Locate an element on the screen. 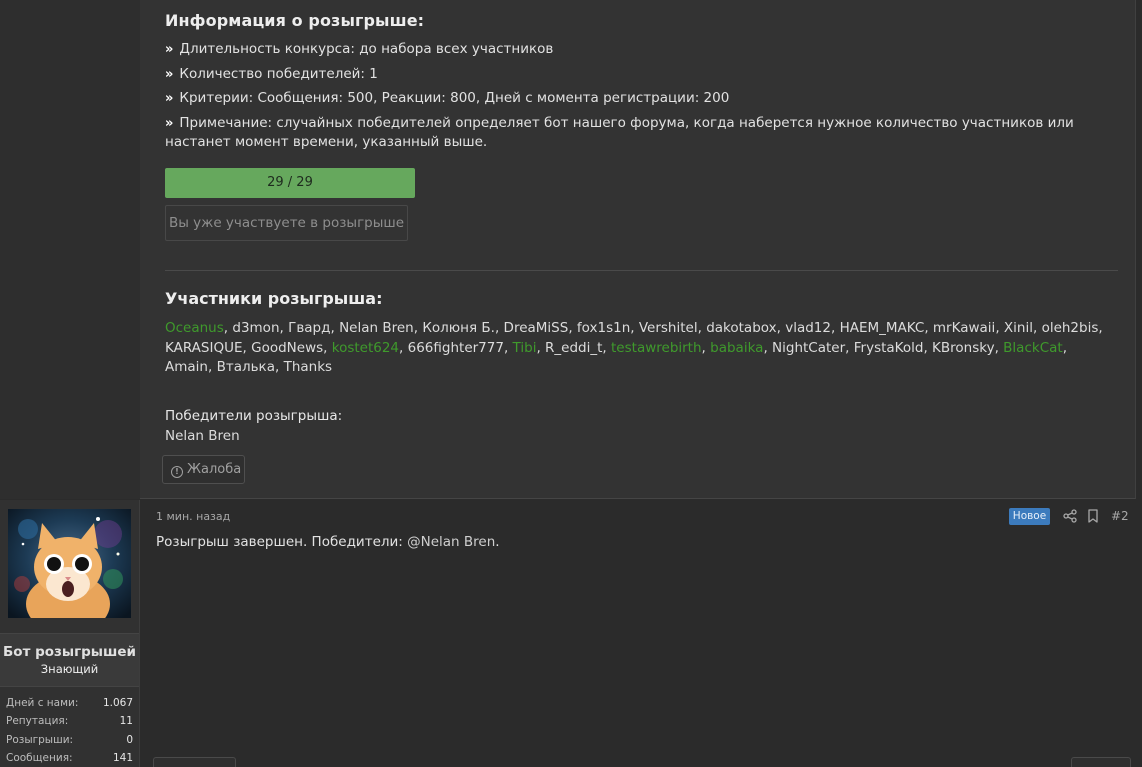  user-title: Знающий is located at coordinates (69, 669).